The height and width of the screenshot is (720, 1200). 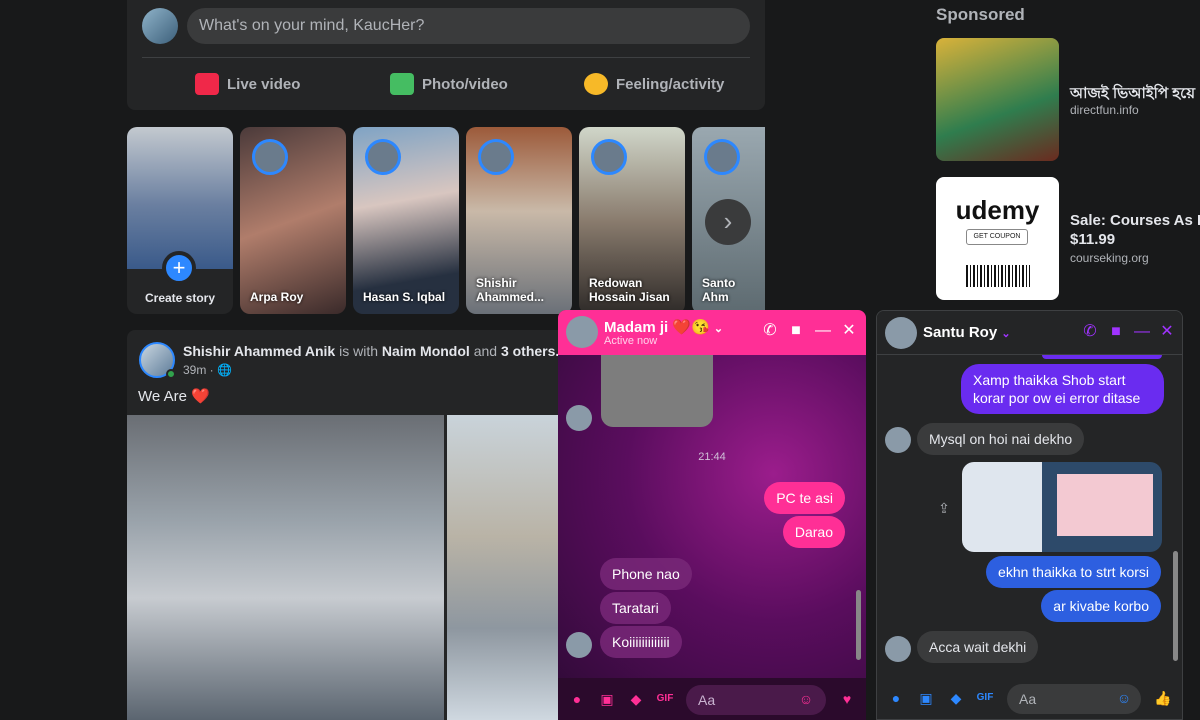 What do you see at coordinates (406, 220) in the screenshot?
I see `story-card: Hasan S. Iqbal` at bounding box center [406, 220].